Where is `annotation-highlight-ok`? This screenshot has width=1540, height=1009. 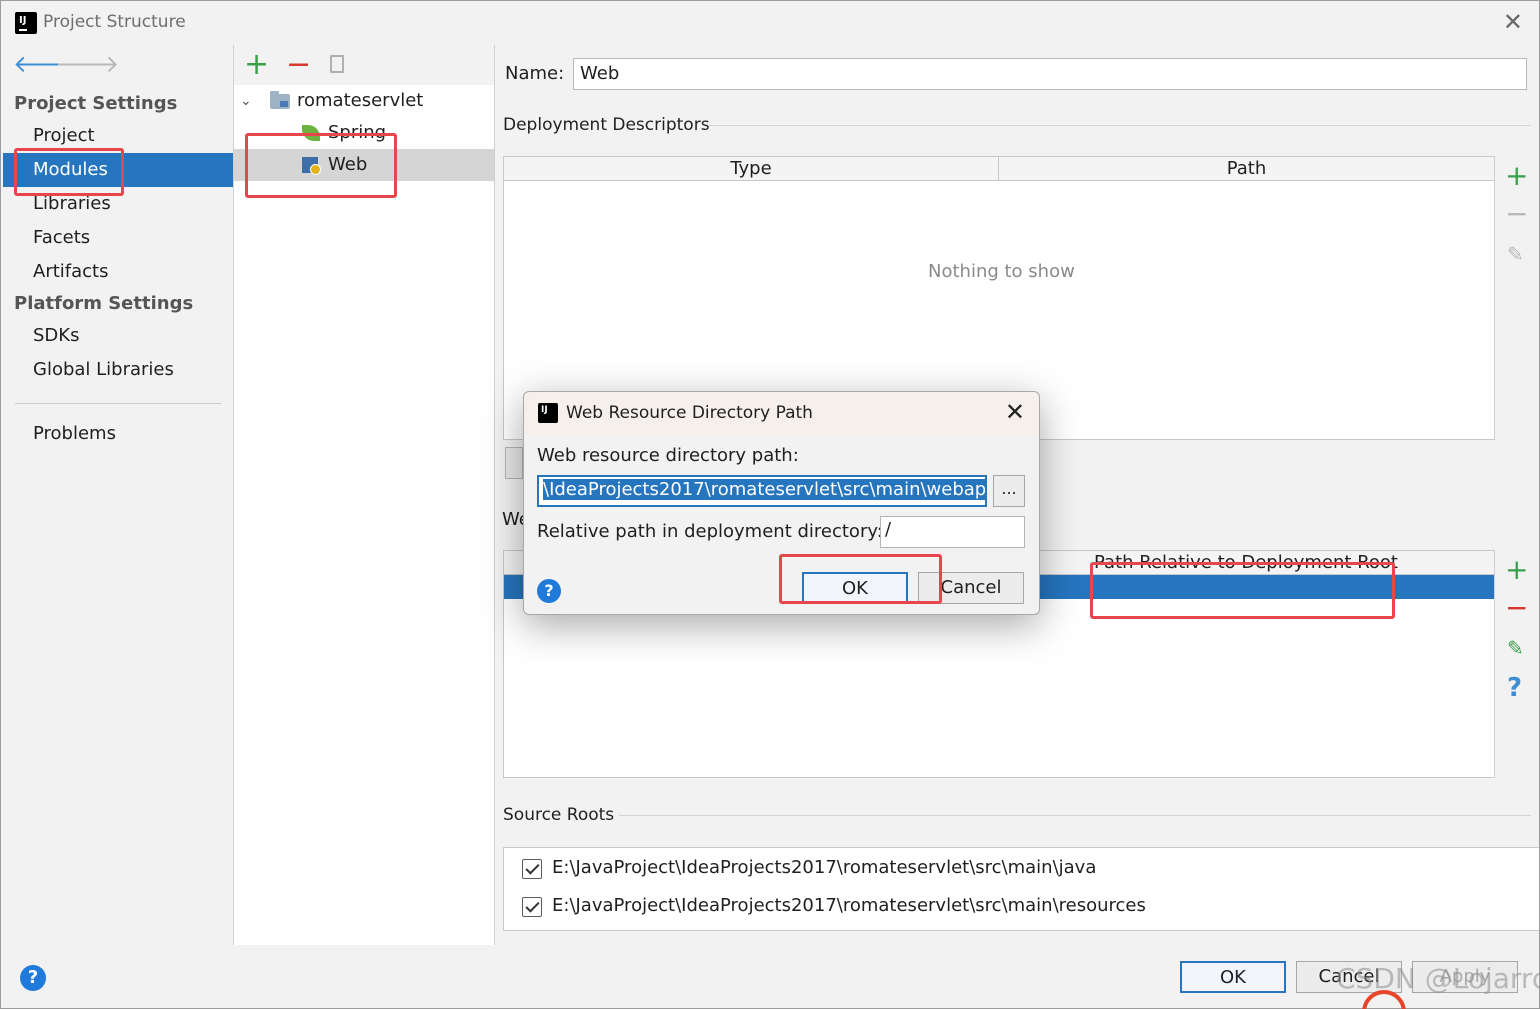 annotation-highlight-ok is located at coordinates (860, 579).